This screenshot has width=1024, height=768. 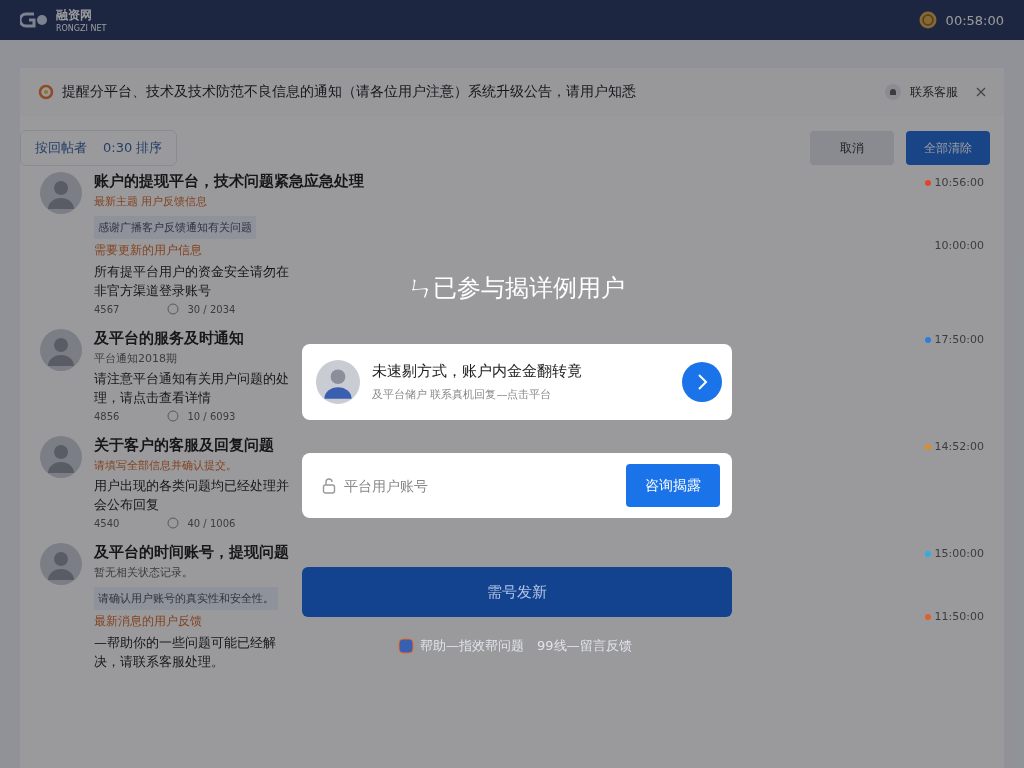 I want to click on reply-count: 30 / 2034, so click(x=211, y=309).